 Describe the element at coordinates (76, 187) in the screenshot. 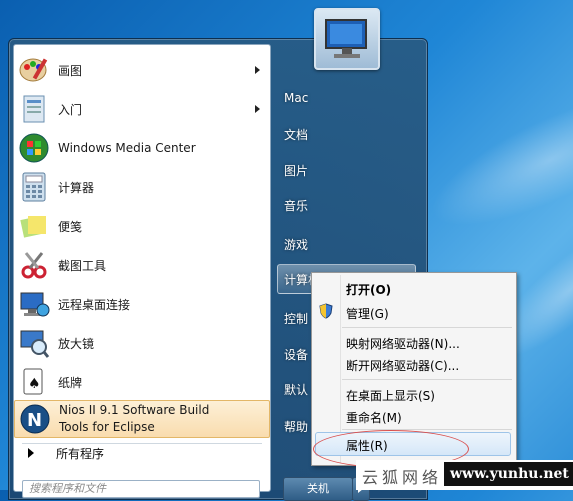

I see `program-label: 计算器` at that location.